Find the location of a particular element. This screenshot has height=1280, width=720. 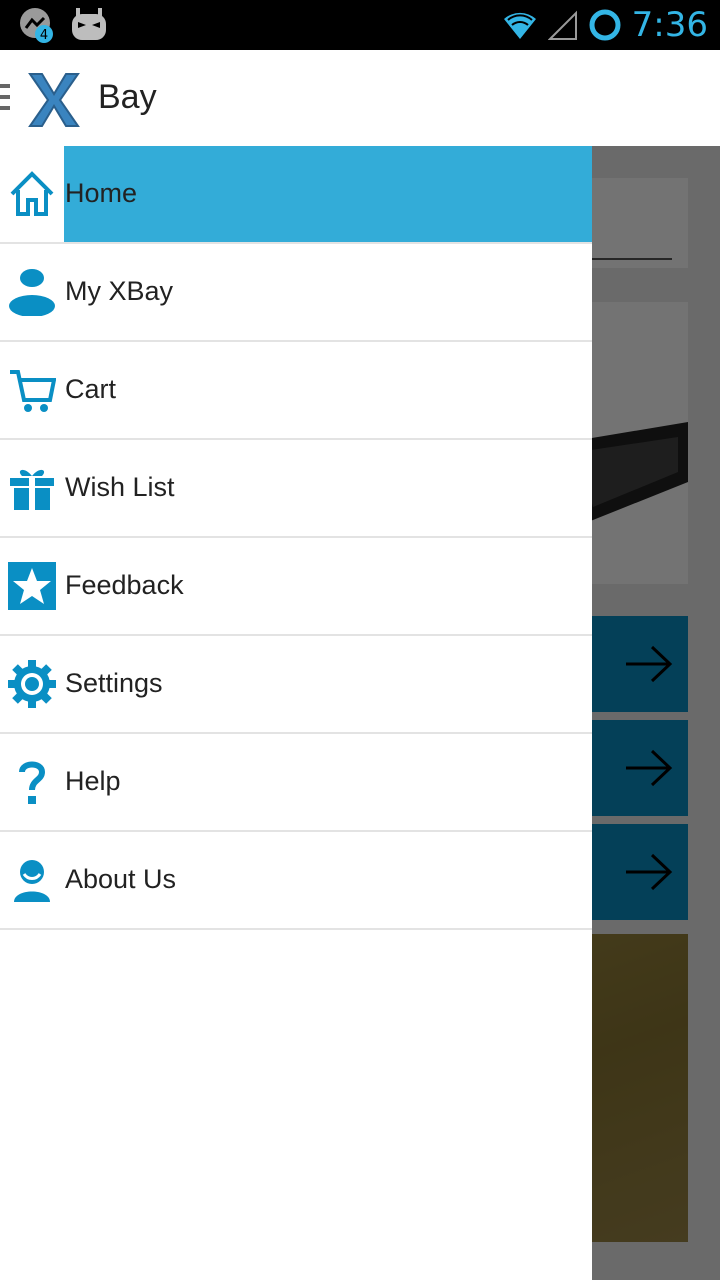

selected-highlight is located at coordinates (328, 194).